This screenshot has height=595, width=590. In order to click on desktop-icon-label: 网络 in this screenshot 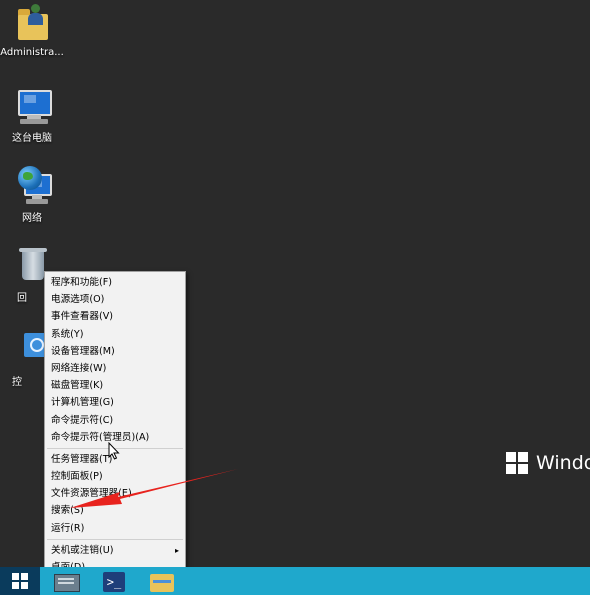, I will do `click(32, 218)`.